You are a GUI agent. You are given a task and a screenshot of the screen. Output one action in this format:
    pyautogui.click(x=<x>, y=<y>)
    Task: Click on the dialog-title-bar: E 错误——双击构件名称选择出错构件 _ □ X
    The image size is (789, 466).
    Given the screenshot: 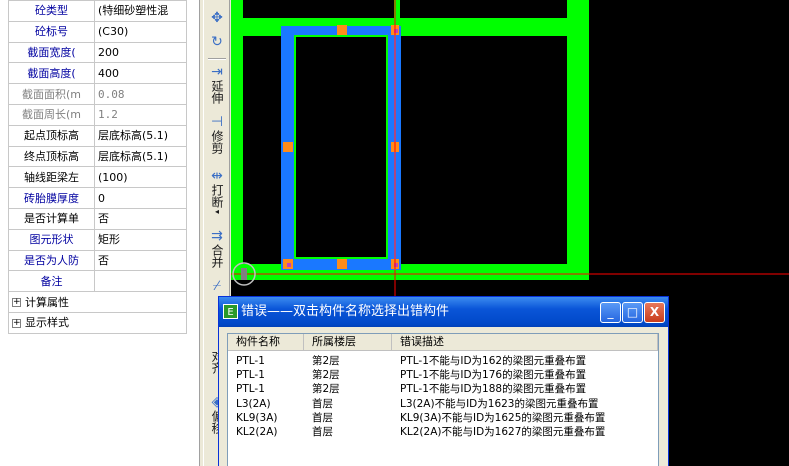 What is the action you would take?
    pyautogui.click(x=443, y=312)
    